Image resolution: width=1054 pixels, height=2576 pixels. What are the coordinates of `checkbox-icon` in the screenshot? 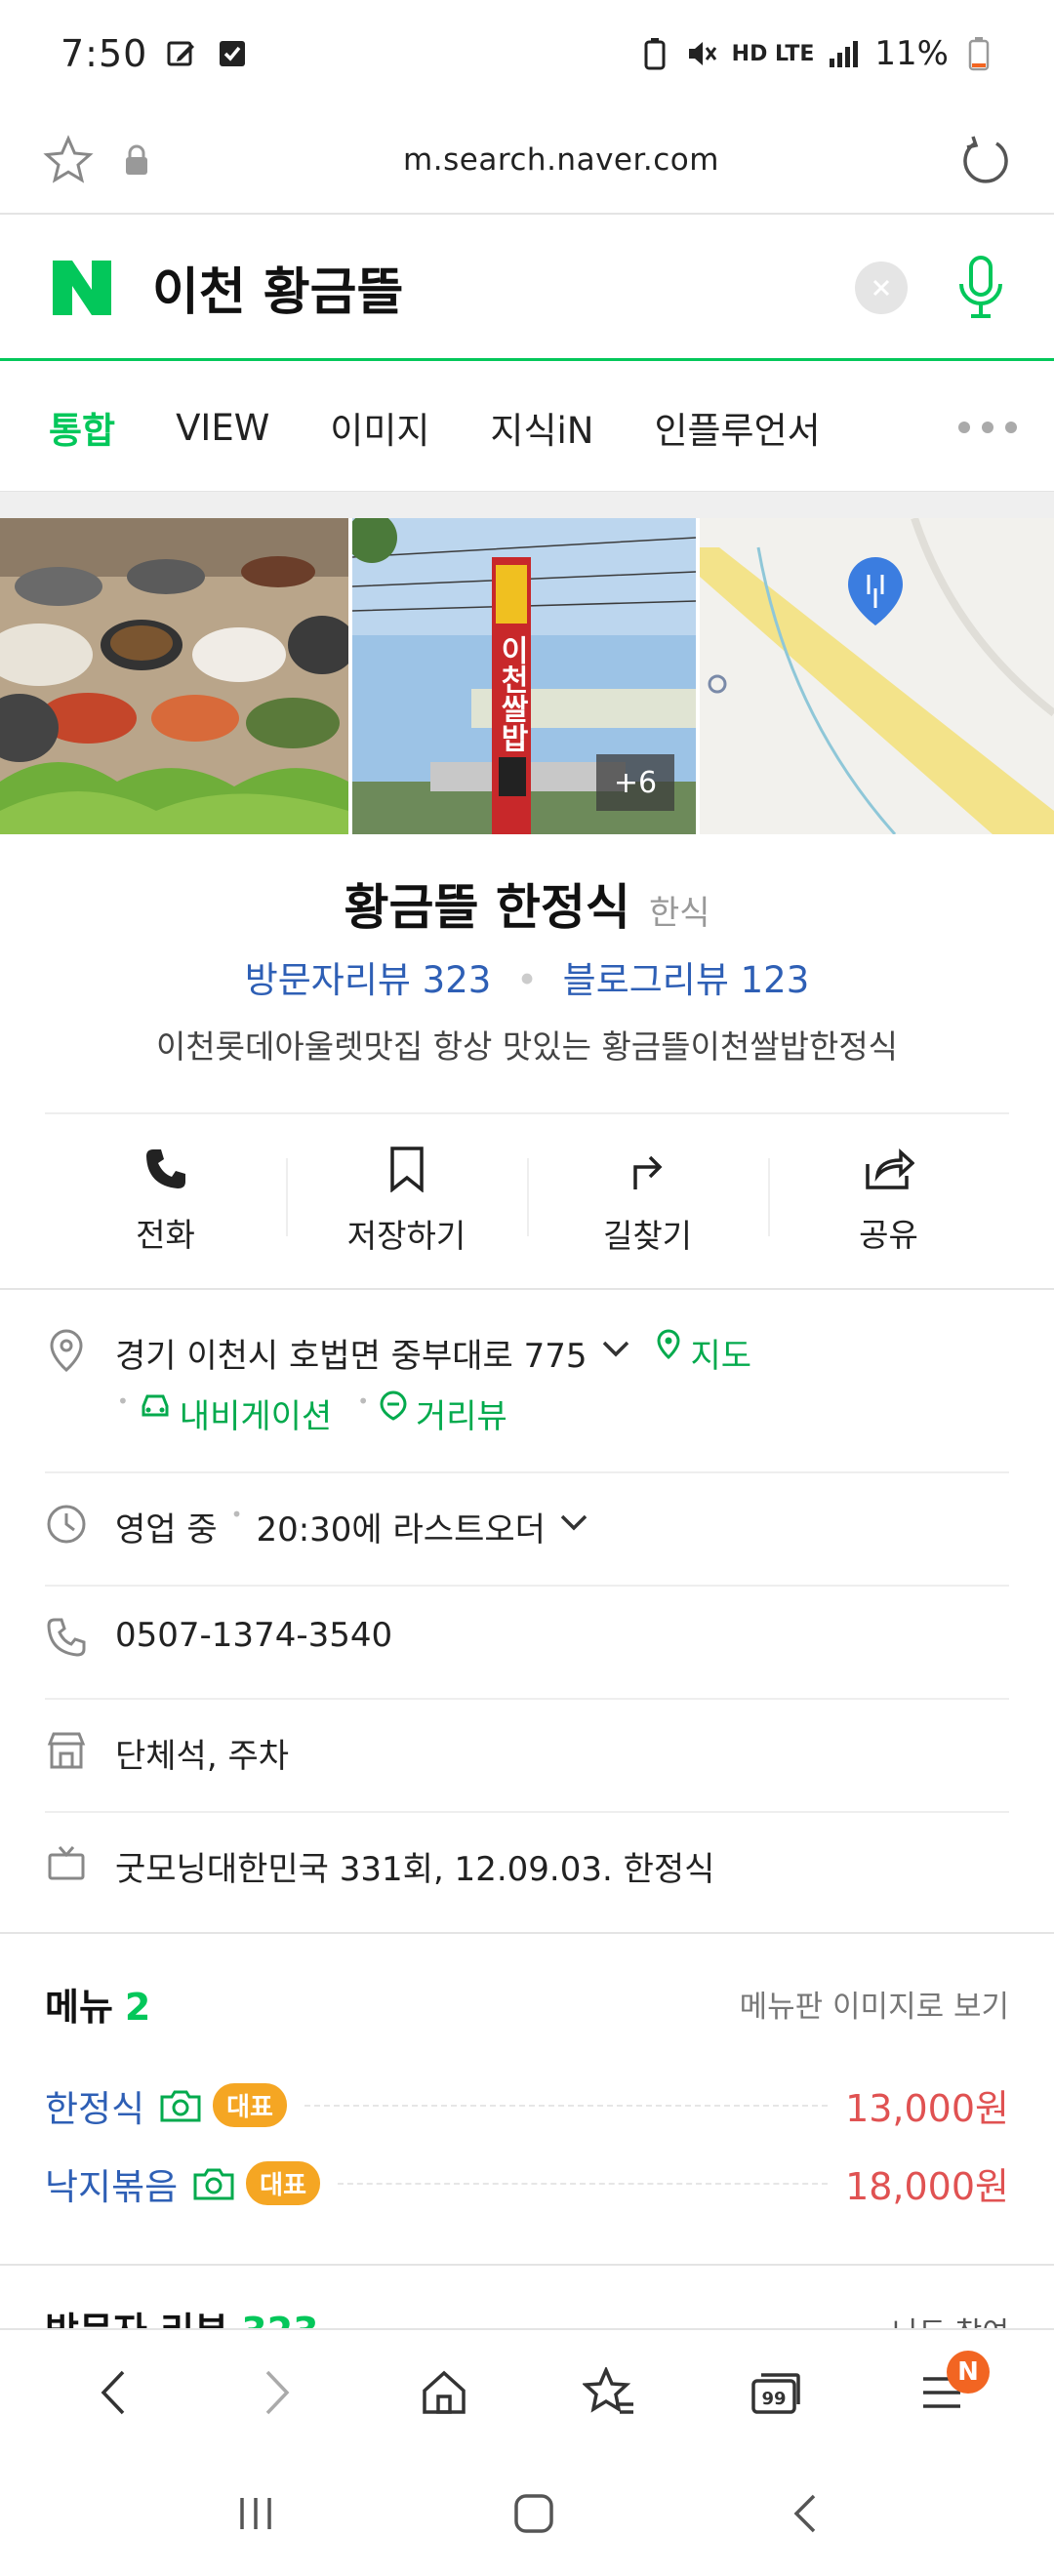 It's located at (232, 53).